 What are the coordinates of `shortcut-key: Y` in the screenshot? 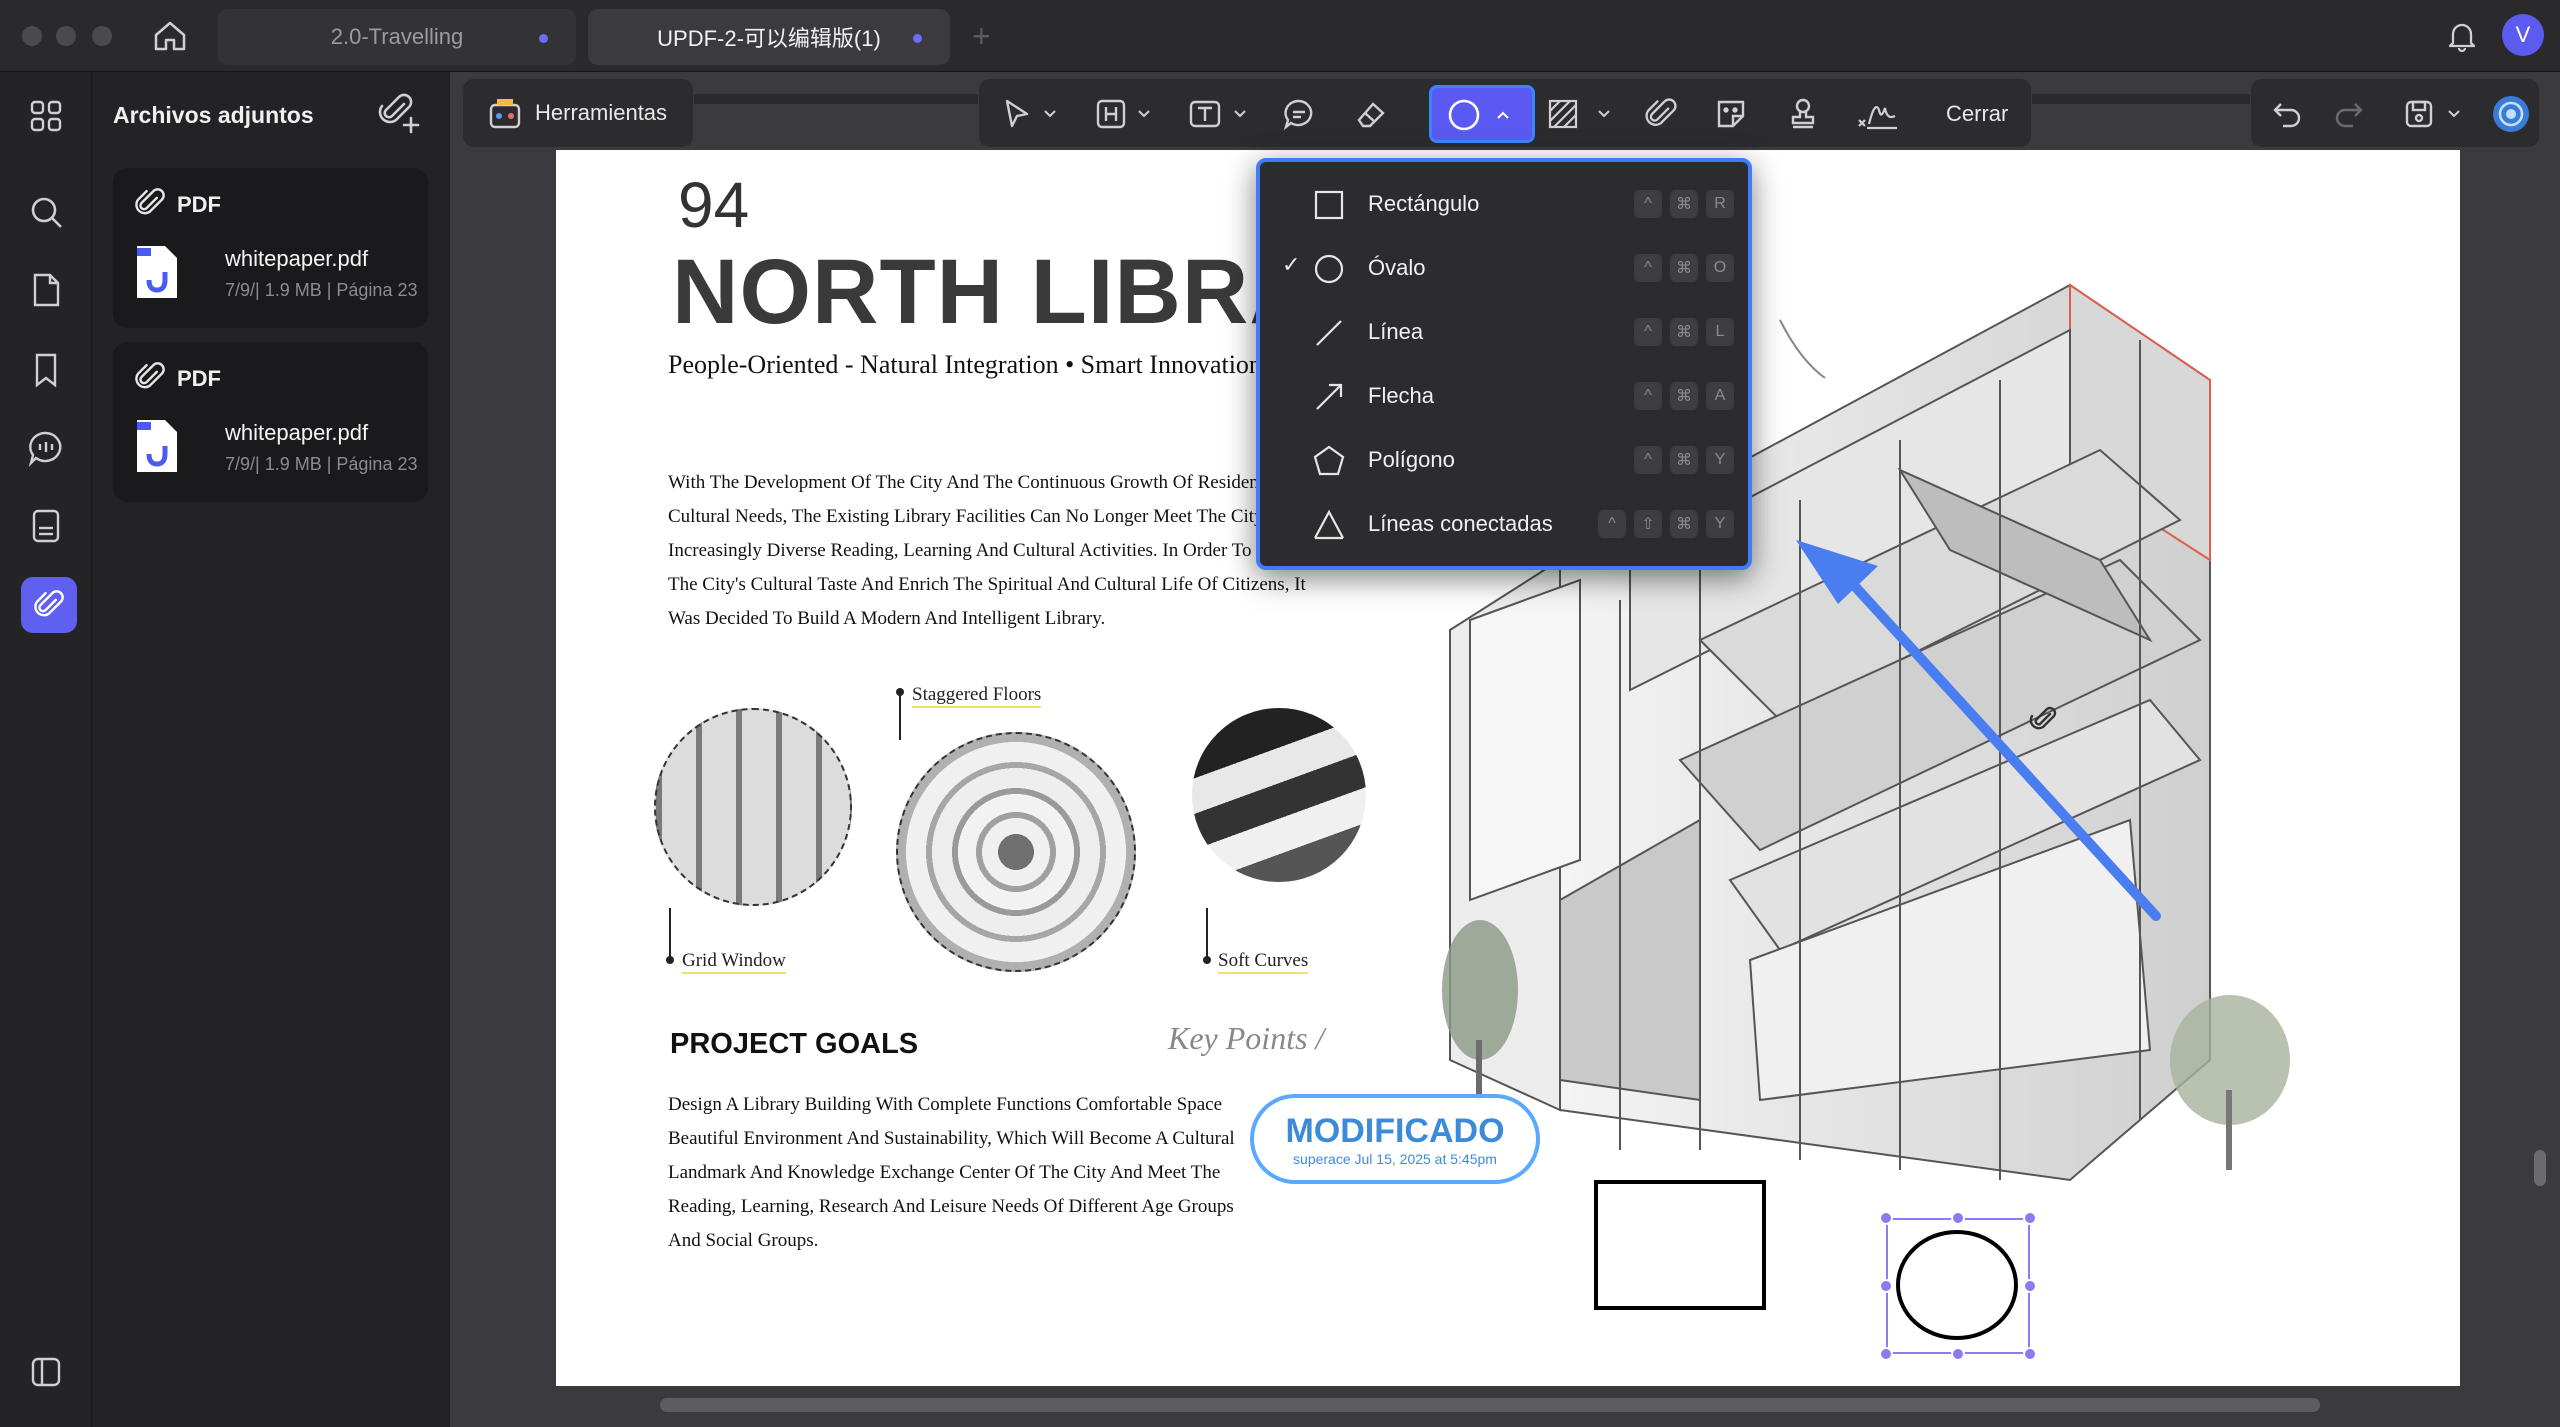 It's located at (1720, 460).